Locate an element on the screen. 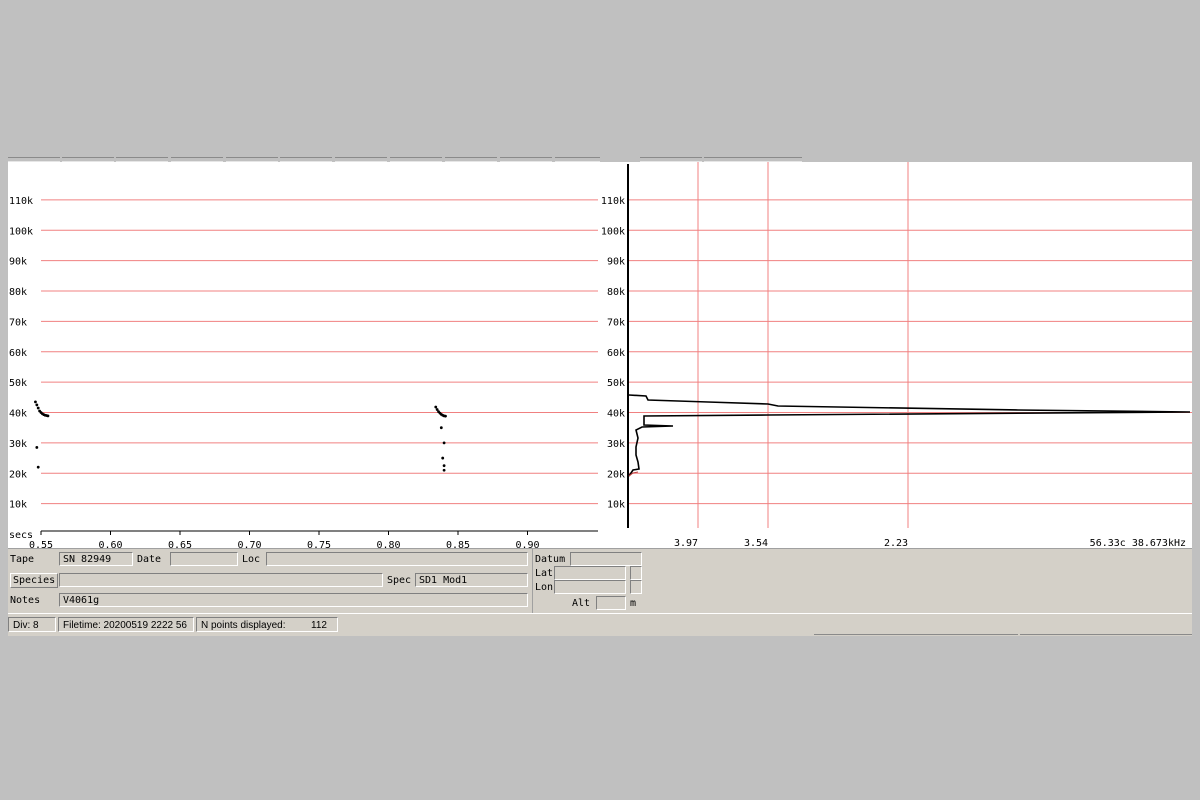  tf-x-tick-label: 0.60 is located at coordinates (110, 544).